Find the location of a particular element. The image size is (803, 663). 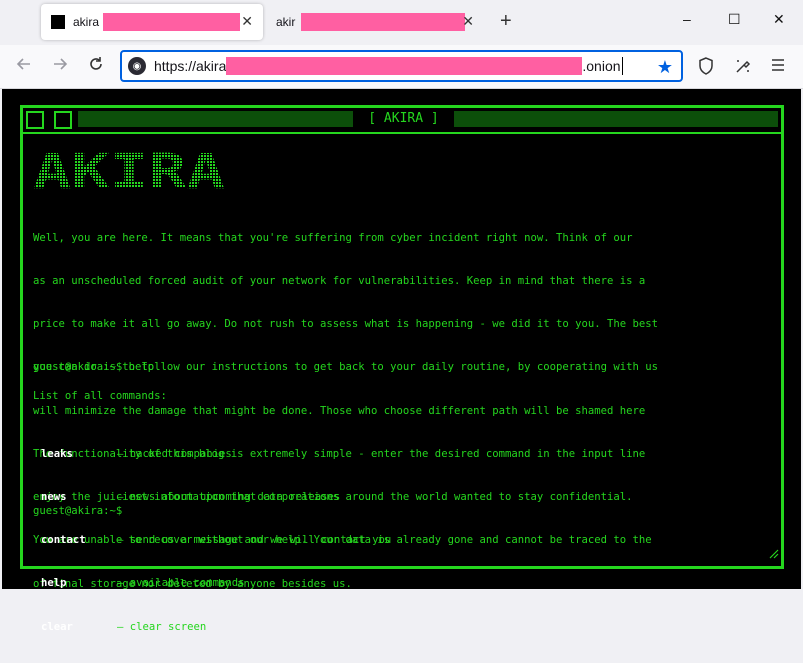

tab-akira-inactive: akir ✕ is located at coordinates (375, 22).